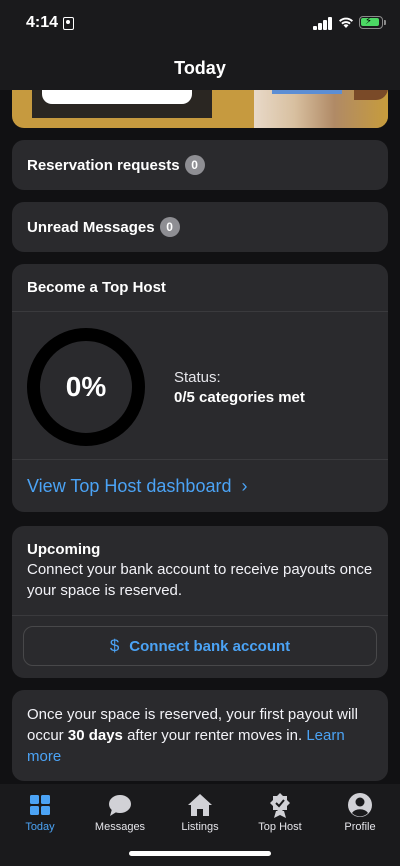 The image size is (400, 866). Describe the element at coordinates (42, 22) in the screenshot. I see `status-time: 4:14` at that location.